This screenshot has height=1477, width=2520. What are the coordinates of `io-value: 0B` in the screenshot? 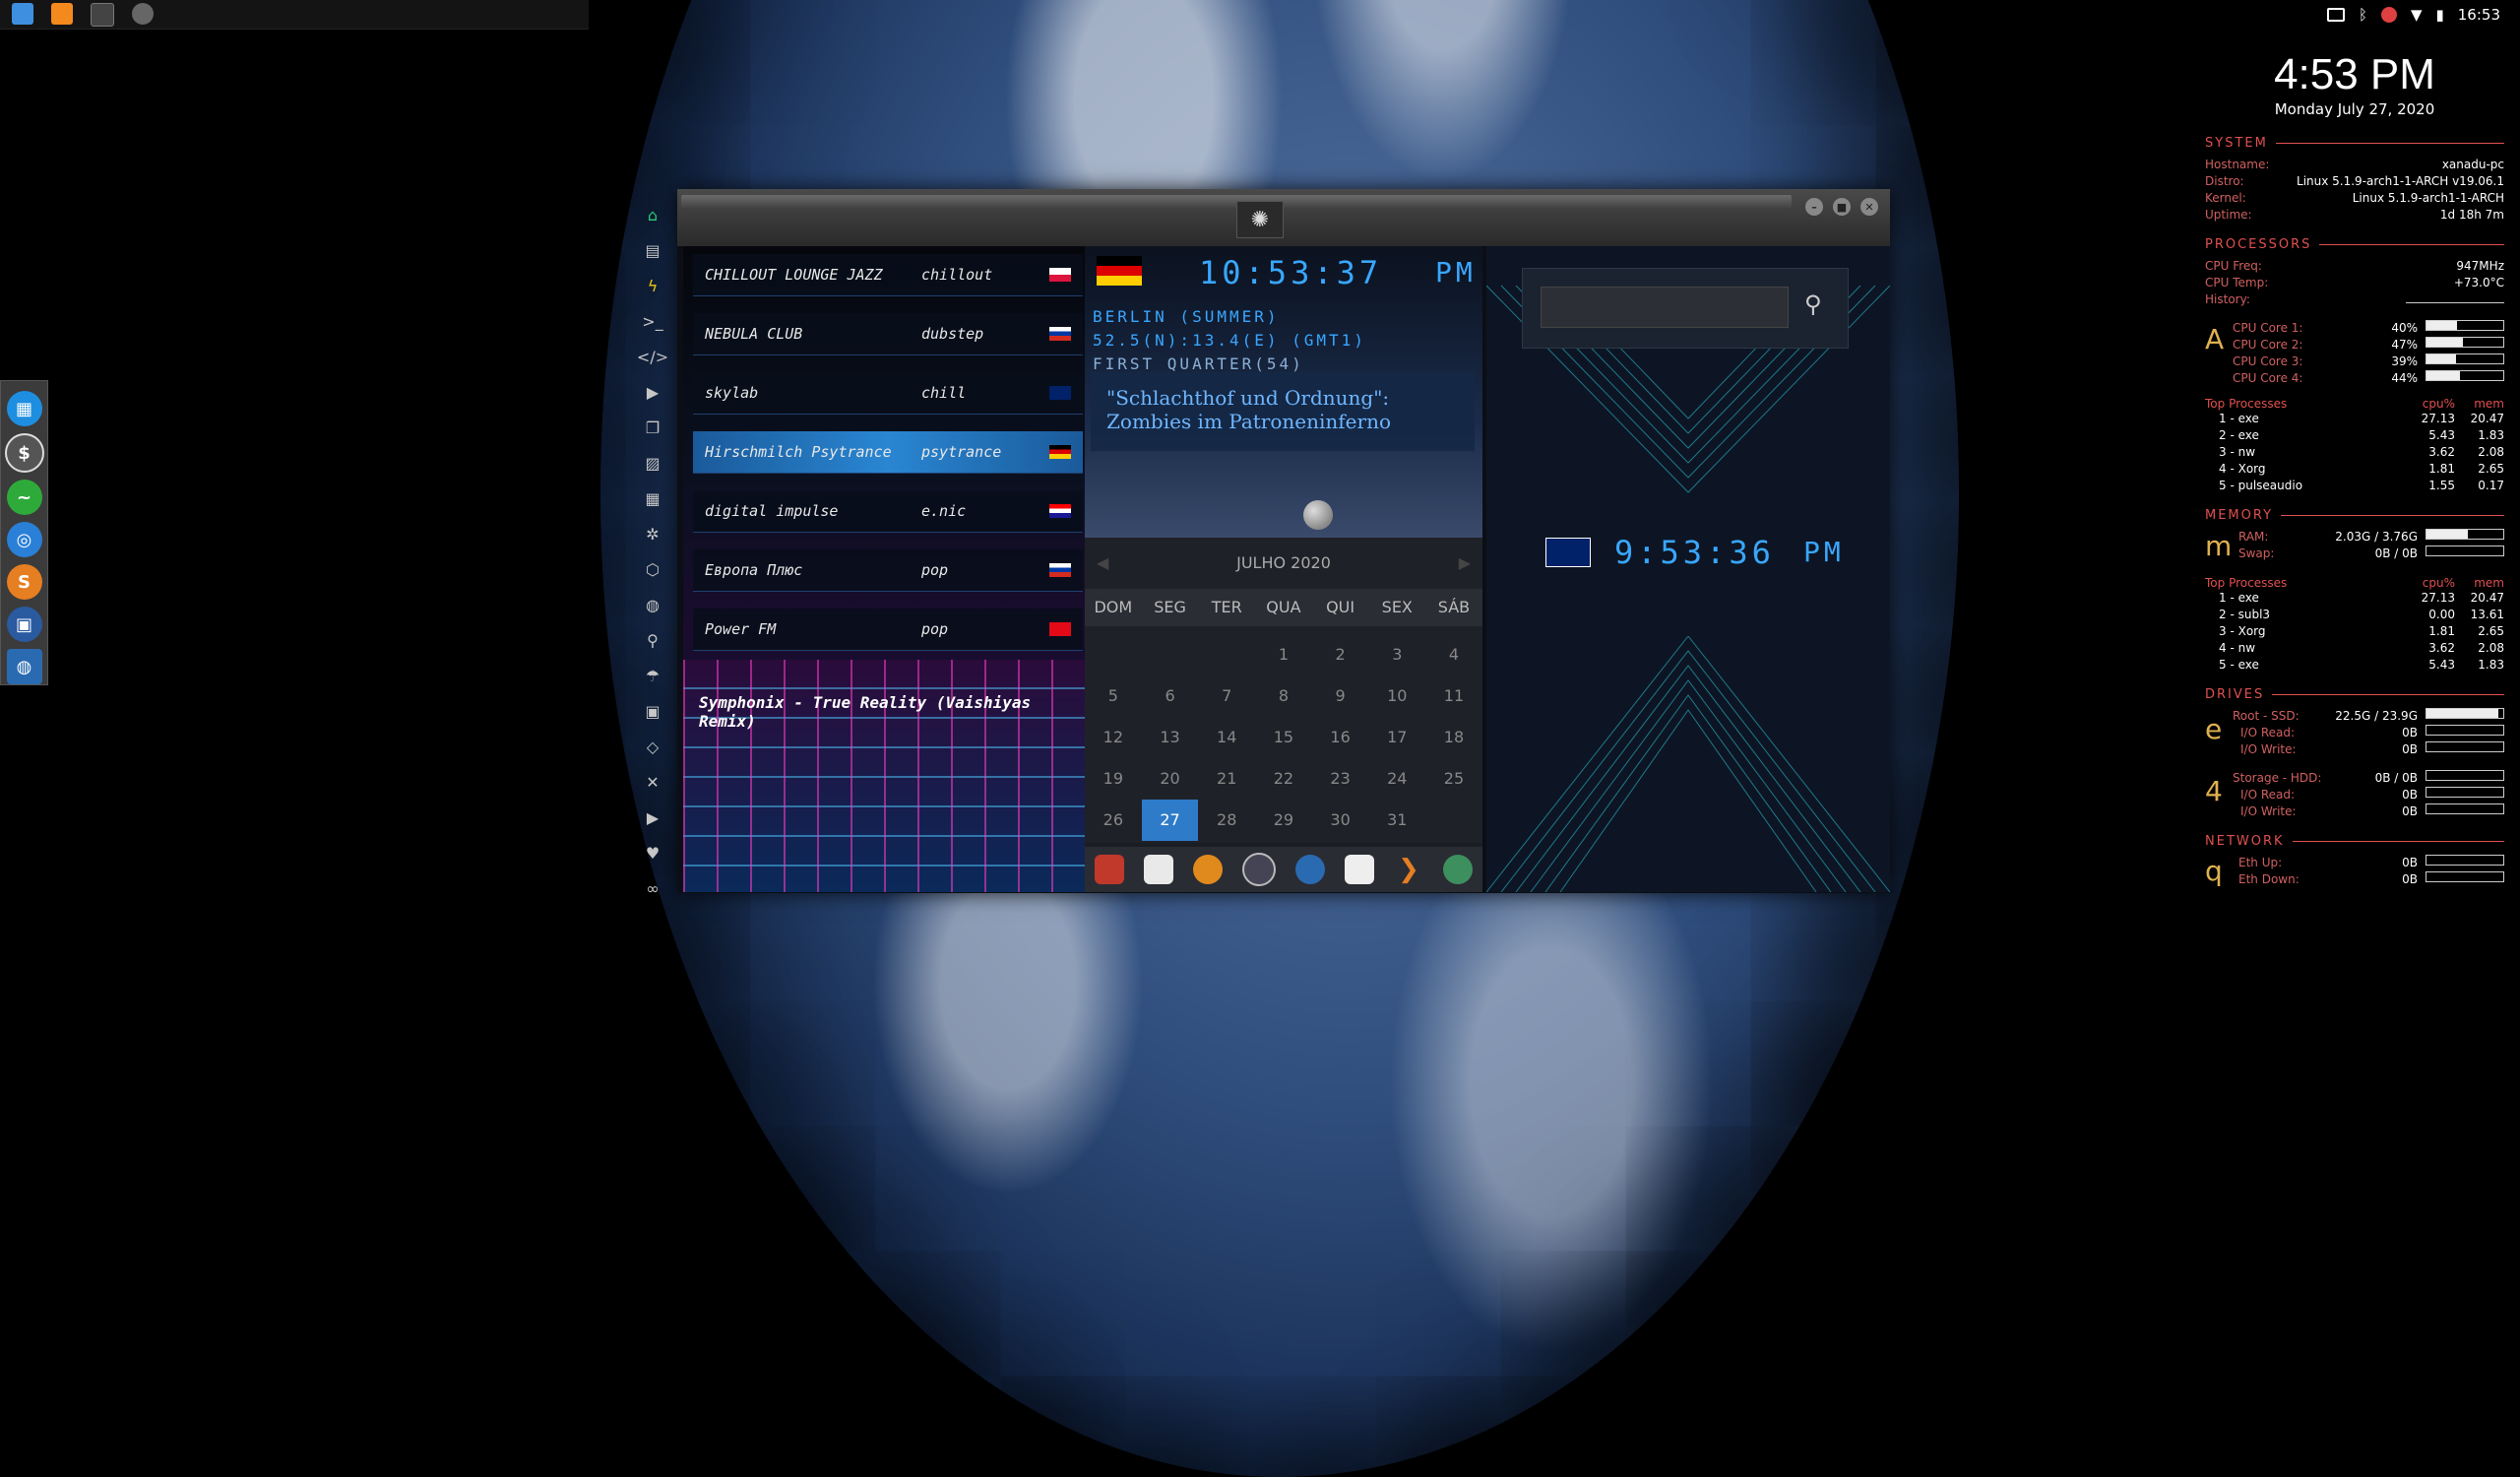 It's located at (2410, 749).